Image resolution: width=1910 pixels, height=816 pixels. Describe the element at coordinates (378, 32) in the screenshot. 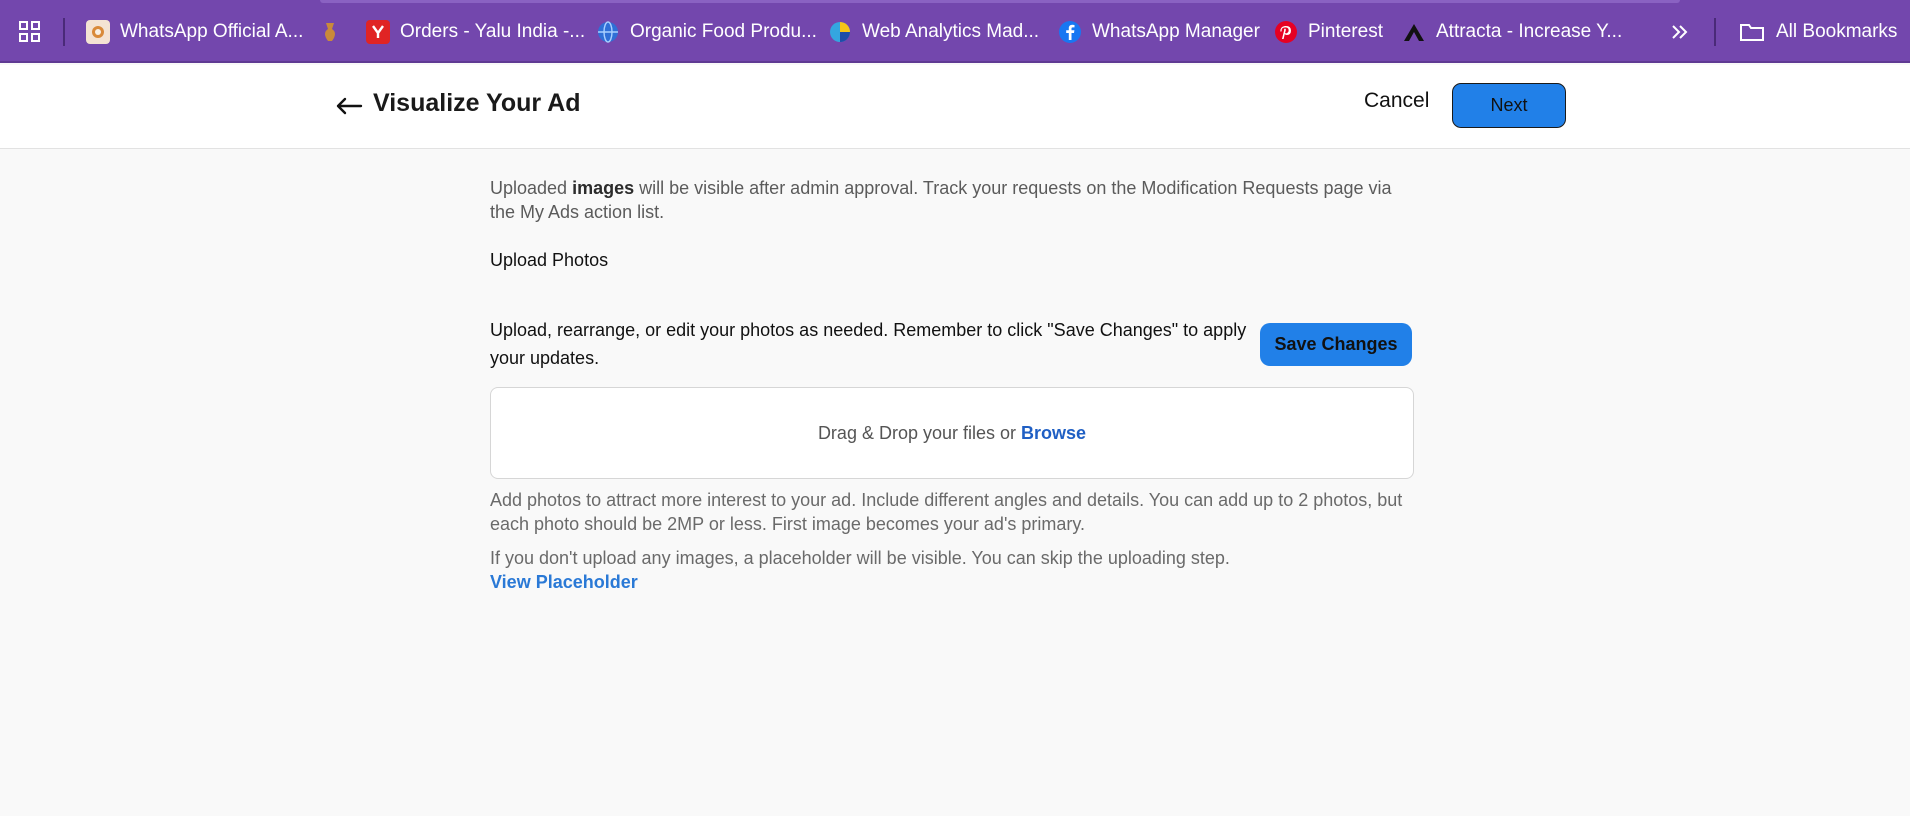

I see `yalu-favicon-icon` at that location.